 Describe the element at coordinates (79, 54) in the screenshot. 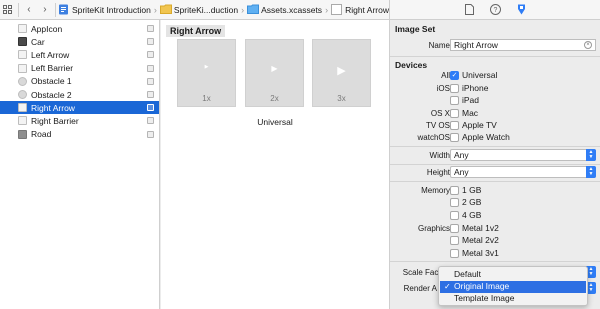

I see `list-item-left-arrow: Left Arrow` at that location.